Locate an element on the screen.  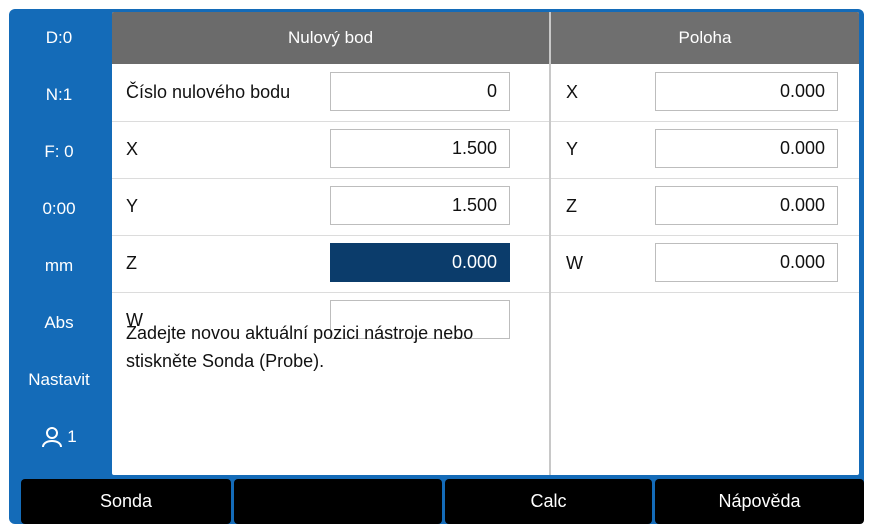
user-status: 1 is located at coordinates (59, 436).